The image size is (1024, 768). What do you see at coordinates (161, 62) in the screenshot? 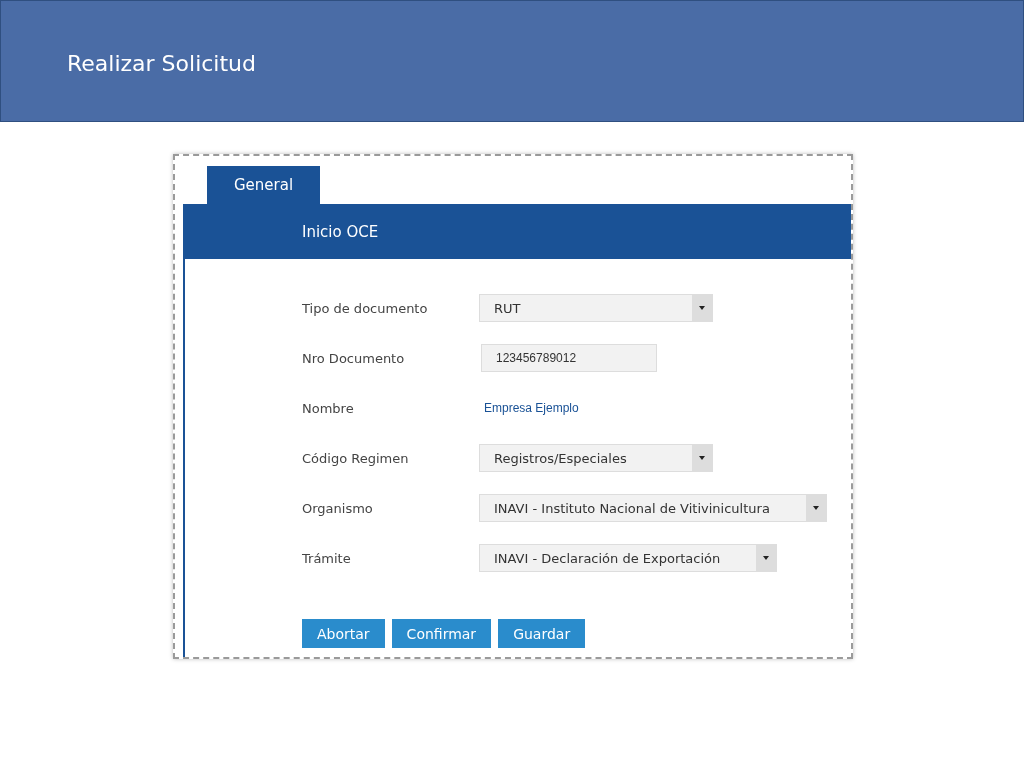
I see `page-title: Realizar Solicitud` at bounding box center [161, 62].